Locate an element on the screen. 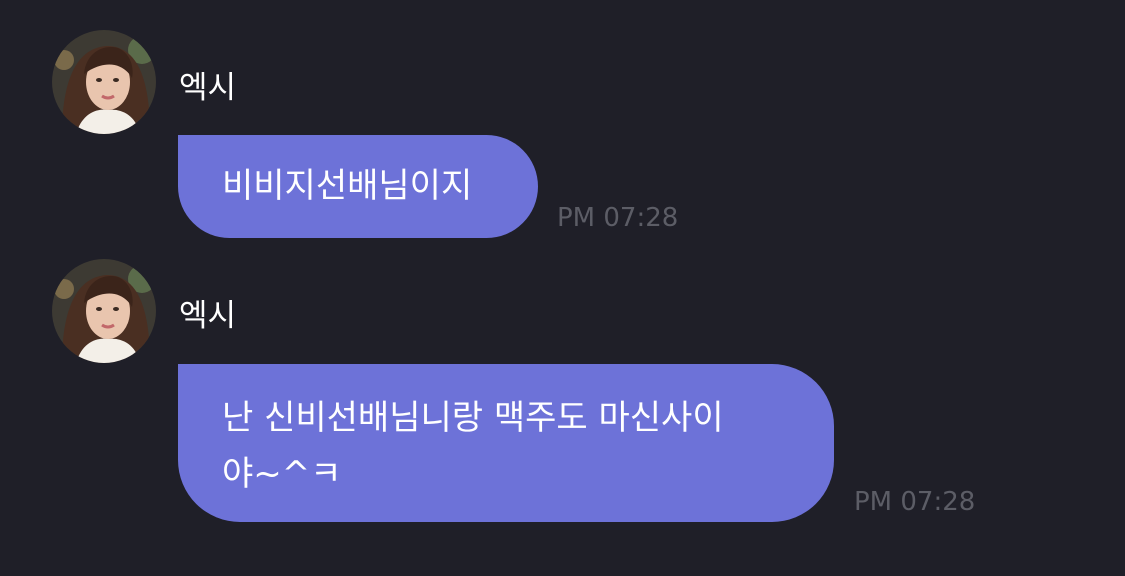  message-text: 비비지선배님이지 is located at coordinates (347, 186).